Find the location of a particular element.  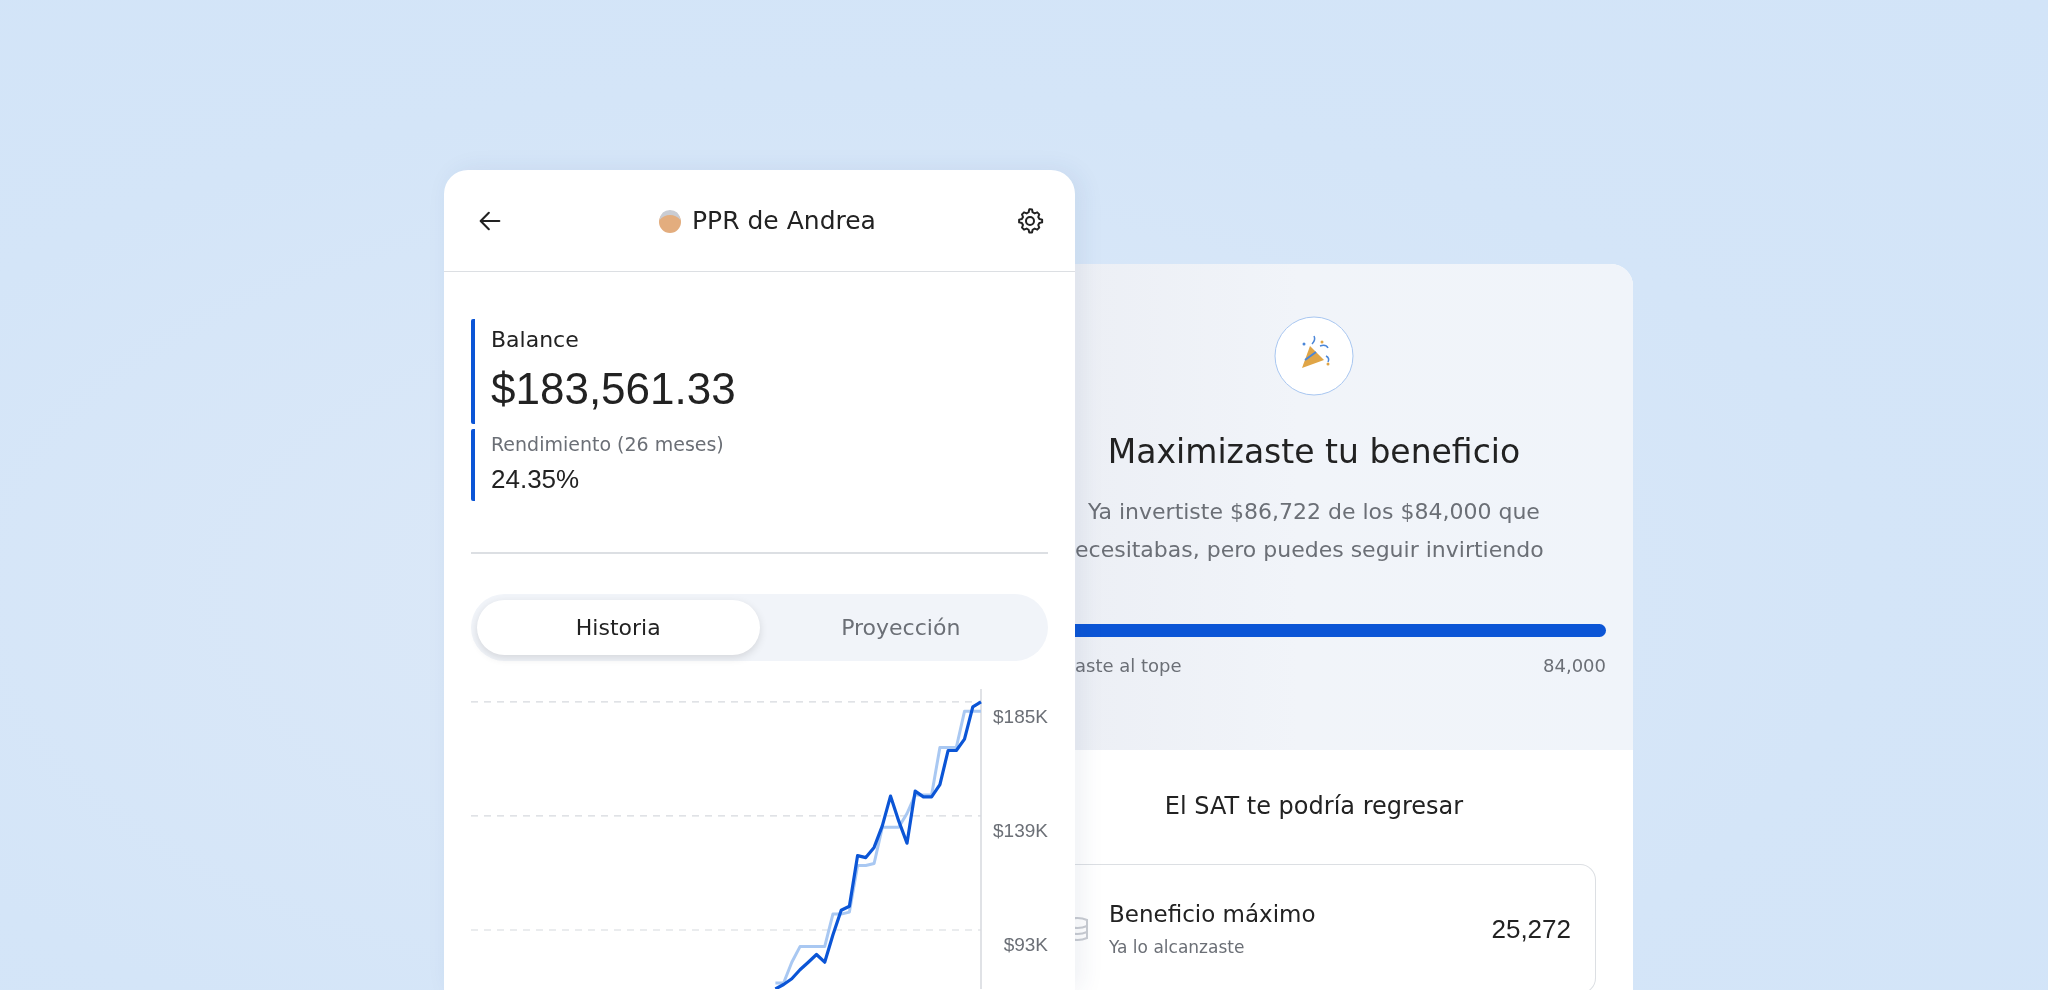

progress-label: aste al tope is located at coordinates (1128, 665).